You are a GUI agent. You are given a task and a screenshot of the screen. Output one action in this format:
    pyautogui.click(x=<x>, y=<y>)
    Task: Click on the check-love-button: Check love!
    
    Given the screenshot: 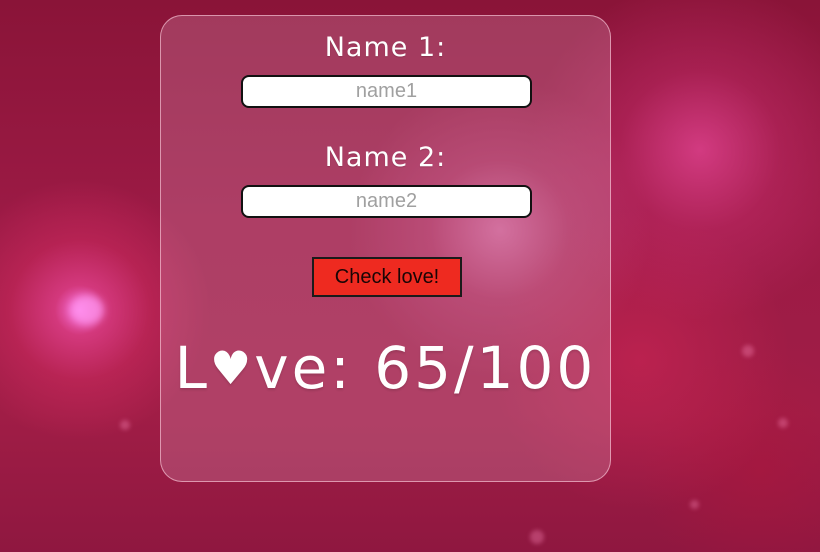 What is the action you would take?
    pyautogui.click(x=387, y=277)
    